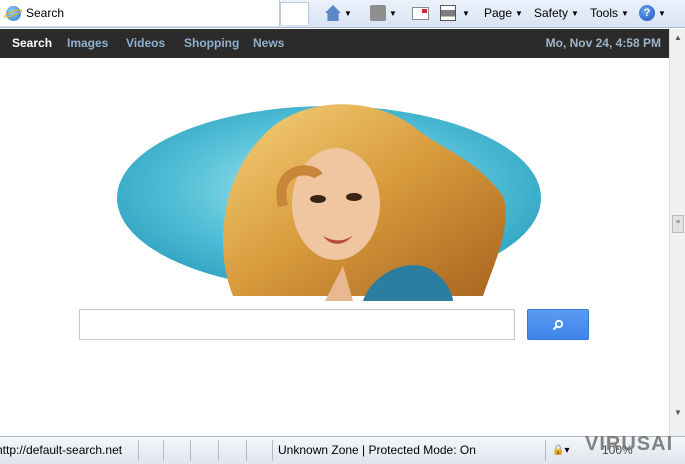 Image resolution: width=685 pixels, height=464 pixels. What do you see at coordinates (378, 13) in the screenshot?
I see `feeds-icon` at bounding box center [378, 13].